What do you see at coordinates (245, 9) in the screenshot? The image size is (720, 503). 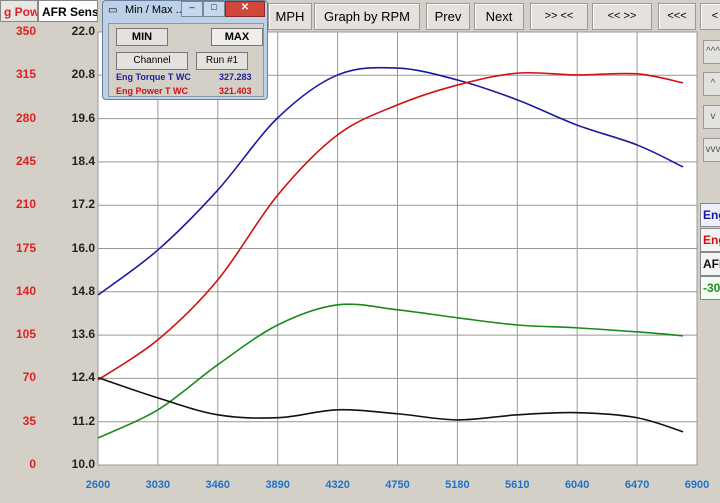 I see `close-button: ✕` at bounding box center [245, 9].